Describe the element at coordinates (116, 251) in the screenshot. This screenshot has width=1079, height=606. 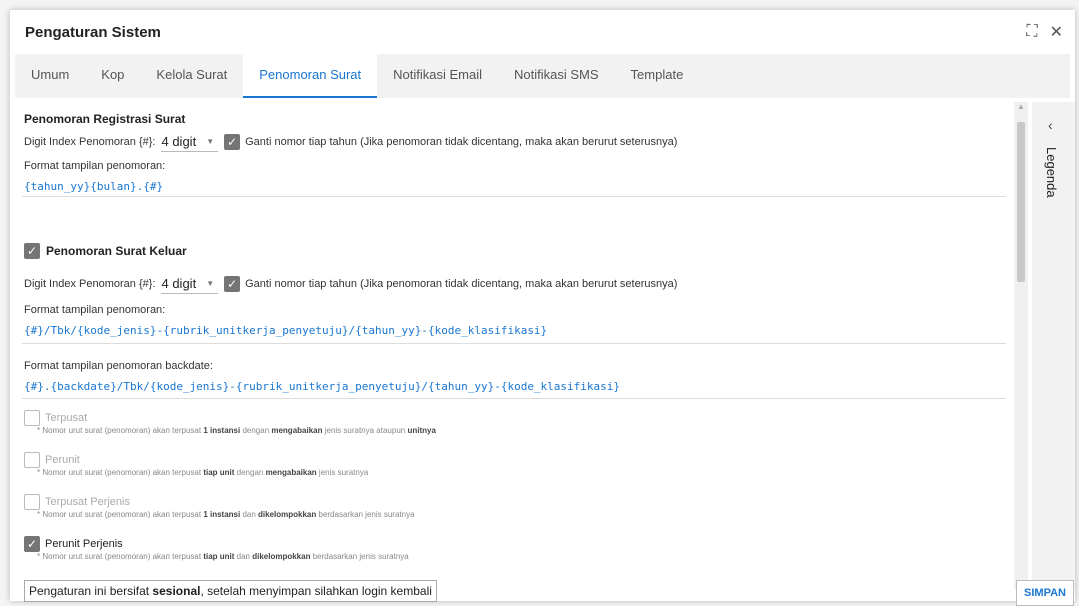
I see `keluar-title: Penomoran Surat Keluar` at that location.